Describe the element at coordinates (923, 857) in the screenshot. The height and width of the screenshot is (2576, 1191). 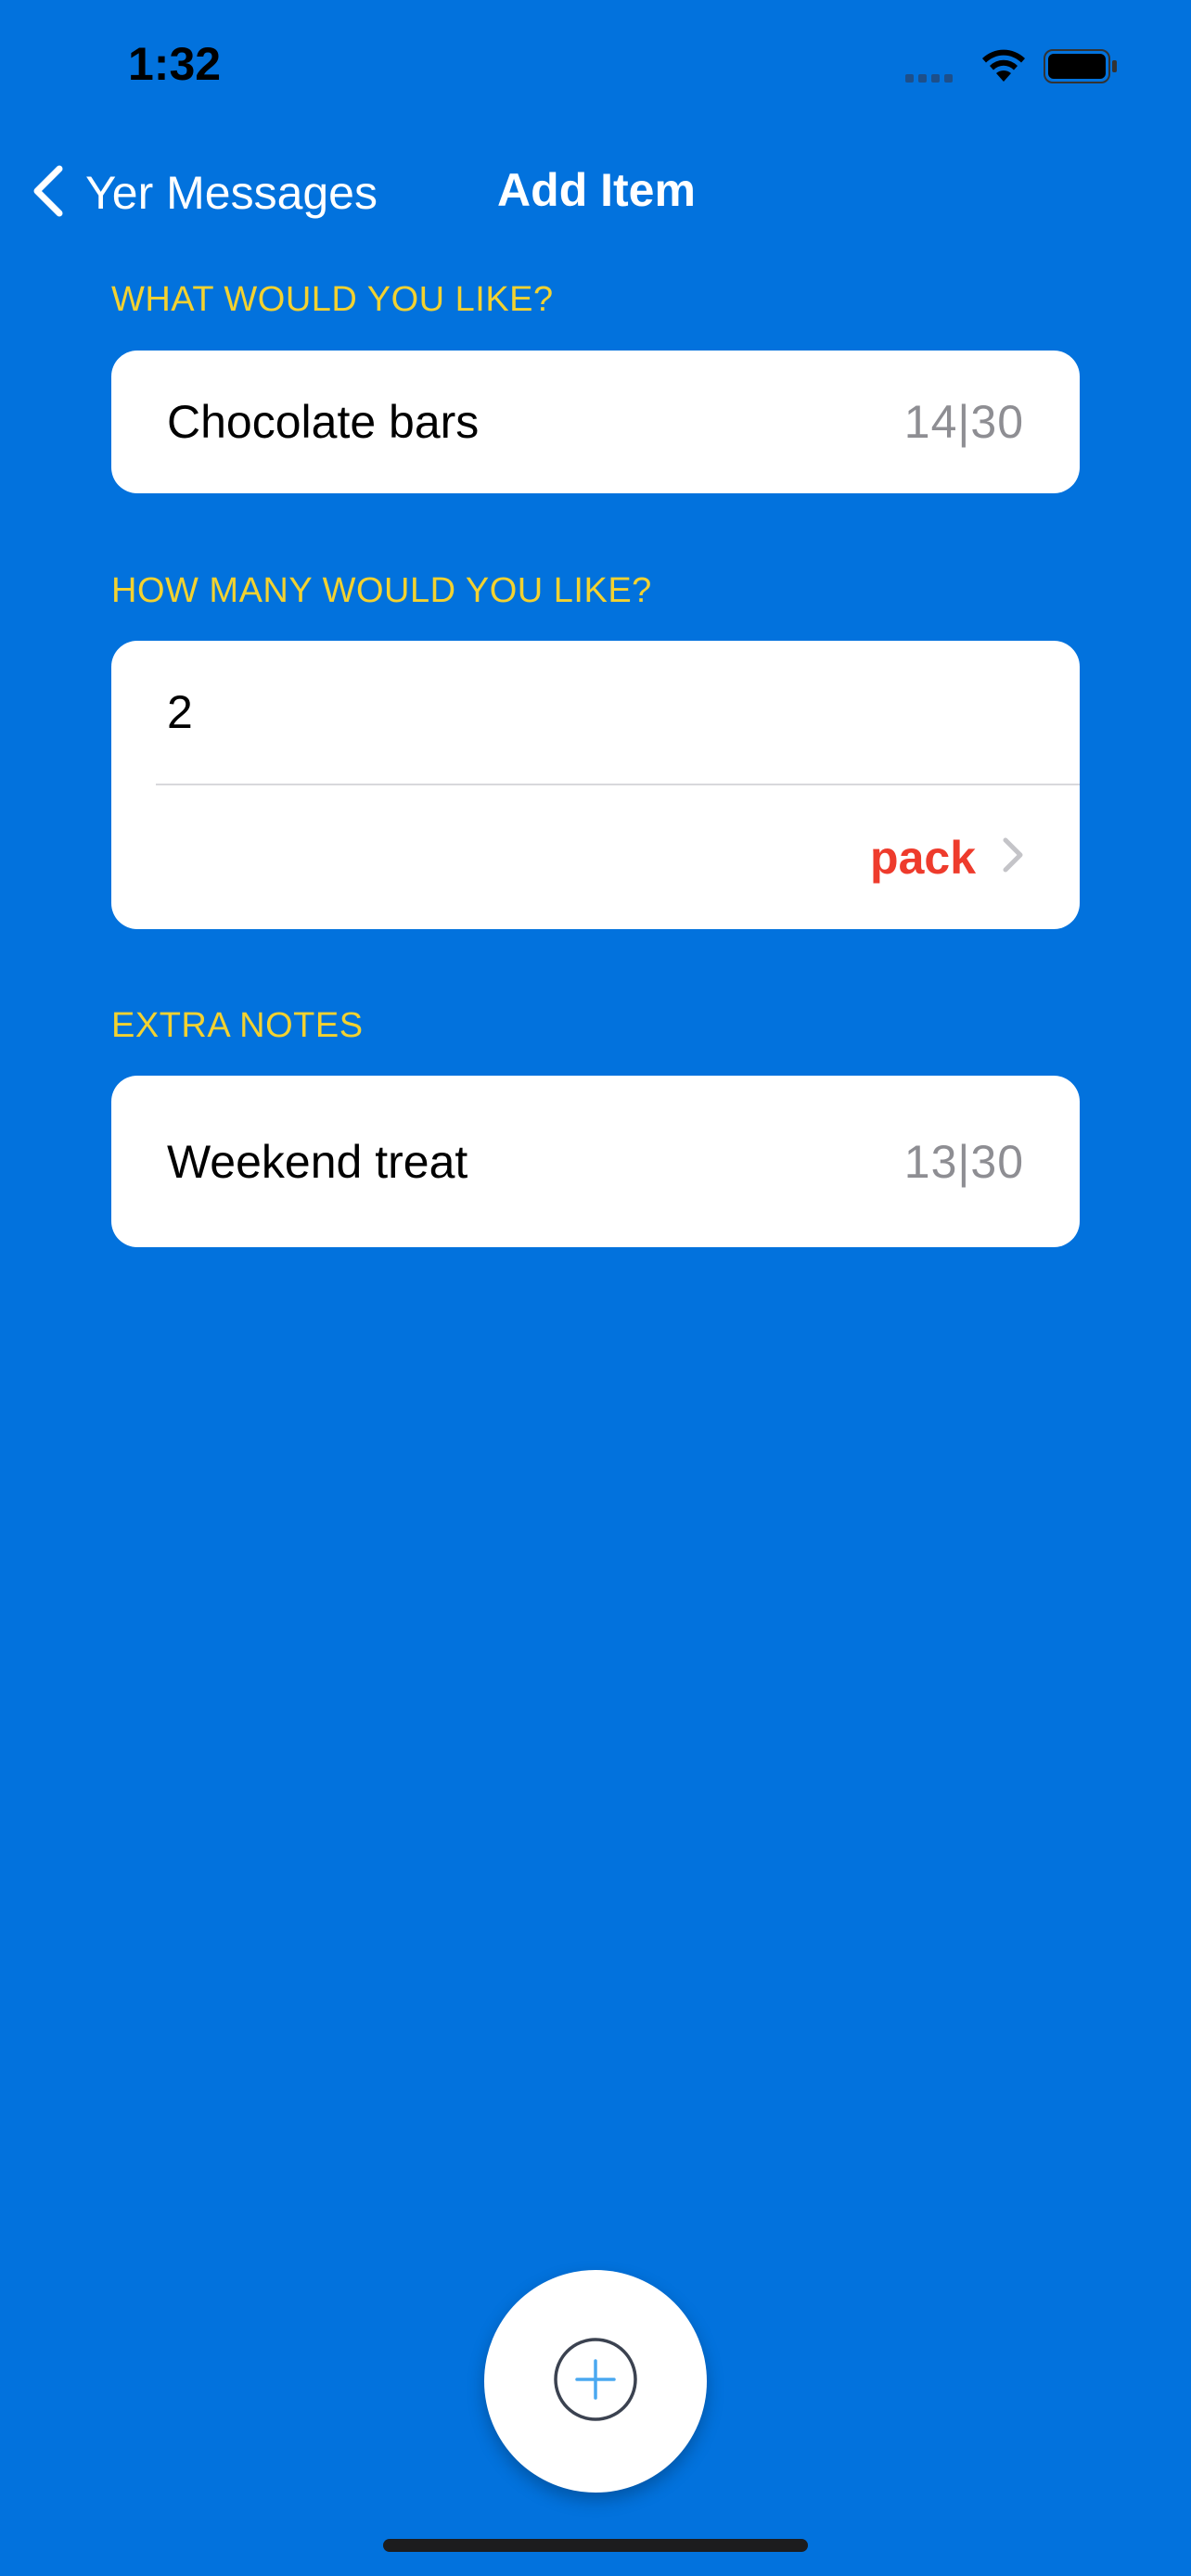
I see `unit-value: pack` at that location.